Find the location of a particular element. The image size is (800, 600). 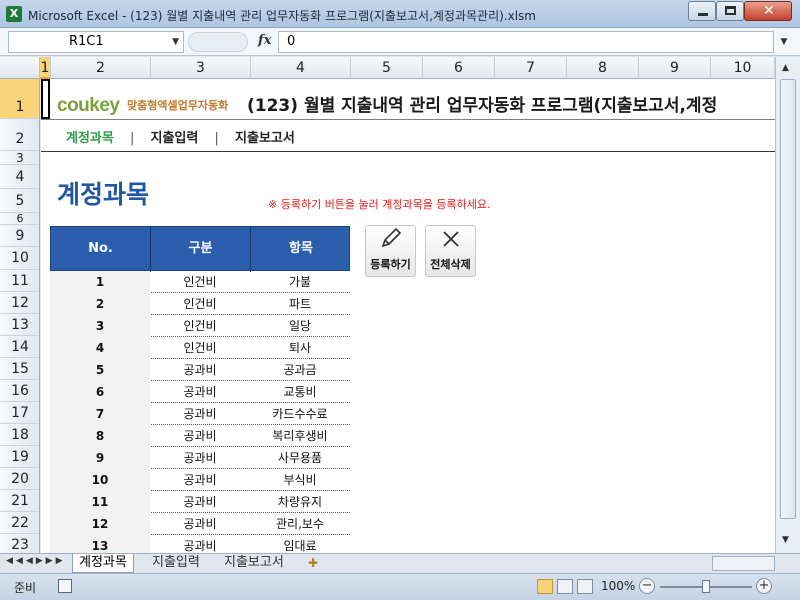

cell-item: 일당 is located at coordinates (300, 326).